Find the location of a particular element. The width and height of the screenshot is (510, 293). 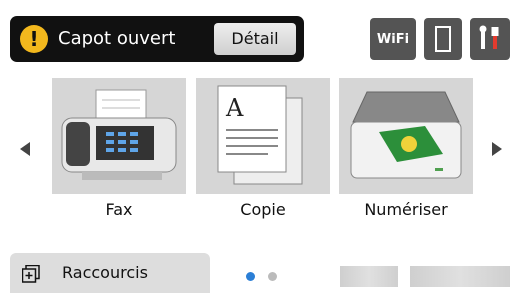

status-bar: ! Capot ouvert Détail is located at coordinates (157, 39).